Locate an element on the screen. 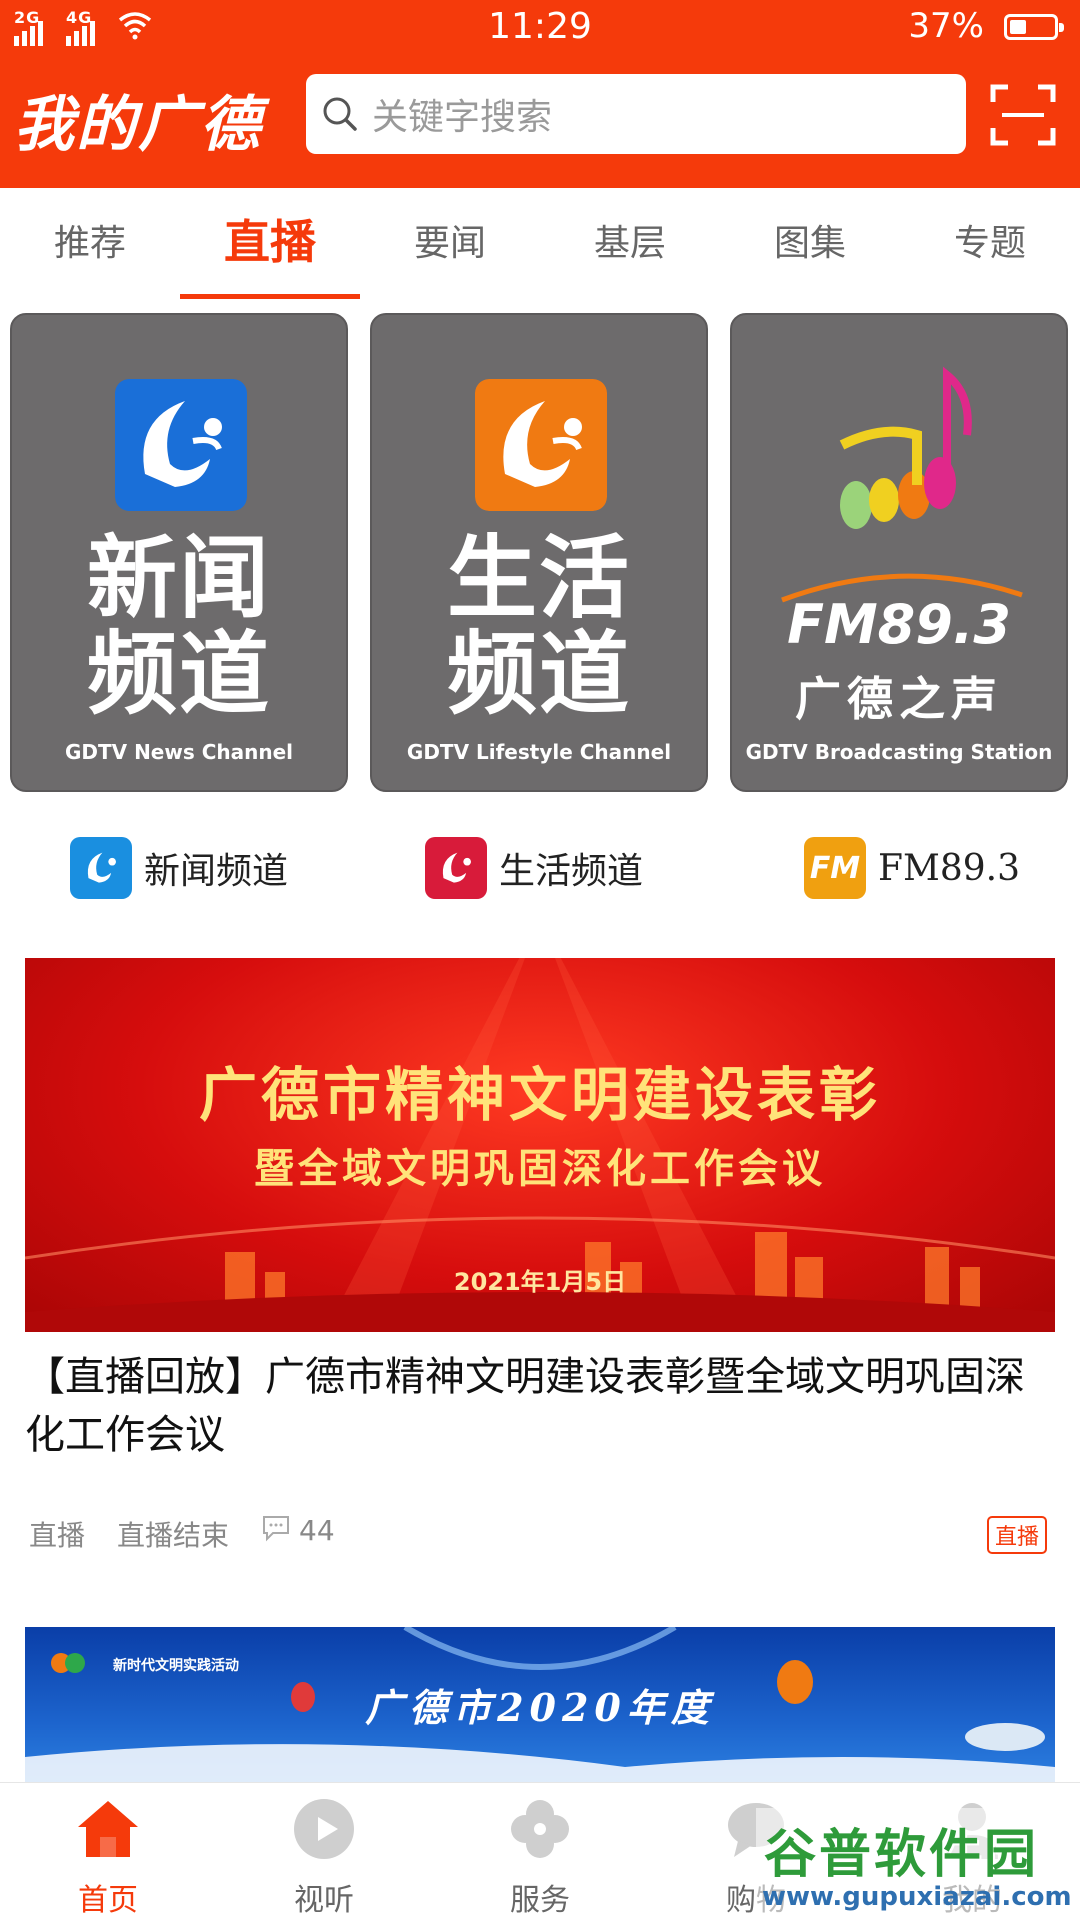 Image resolution: width=1080 pixels, height=1921 pixels. life-channel-logo-icon is located at coordinates (541, 445).